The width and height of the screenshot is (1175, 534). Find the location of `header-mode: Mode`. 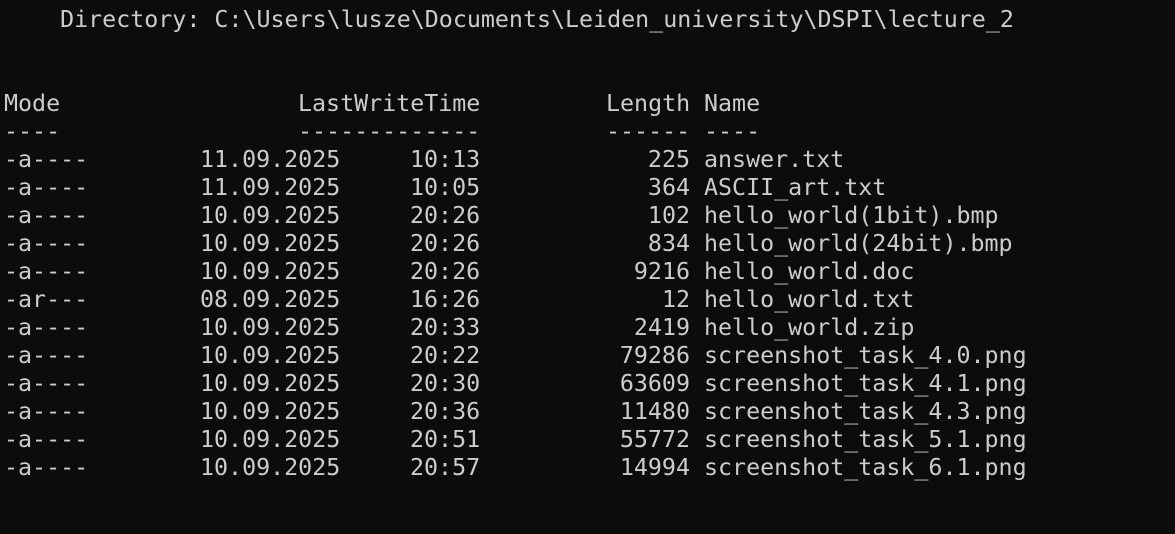

header-mode: Mode is located at coordinates (32, 103).